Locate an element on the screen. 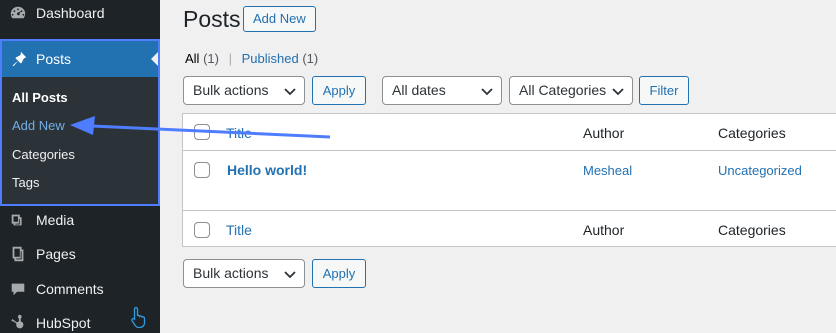 This screenshot has height=333, width=836. header-divider is located at coordinates (509, 150).